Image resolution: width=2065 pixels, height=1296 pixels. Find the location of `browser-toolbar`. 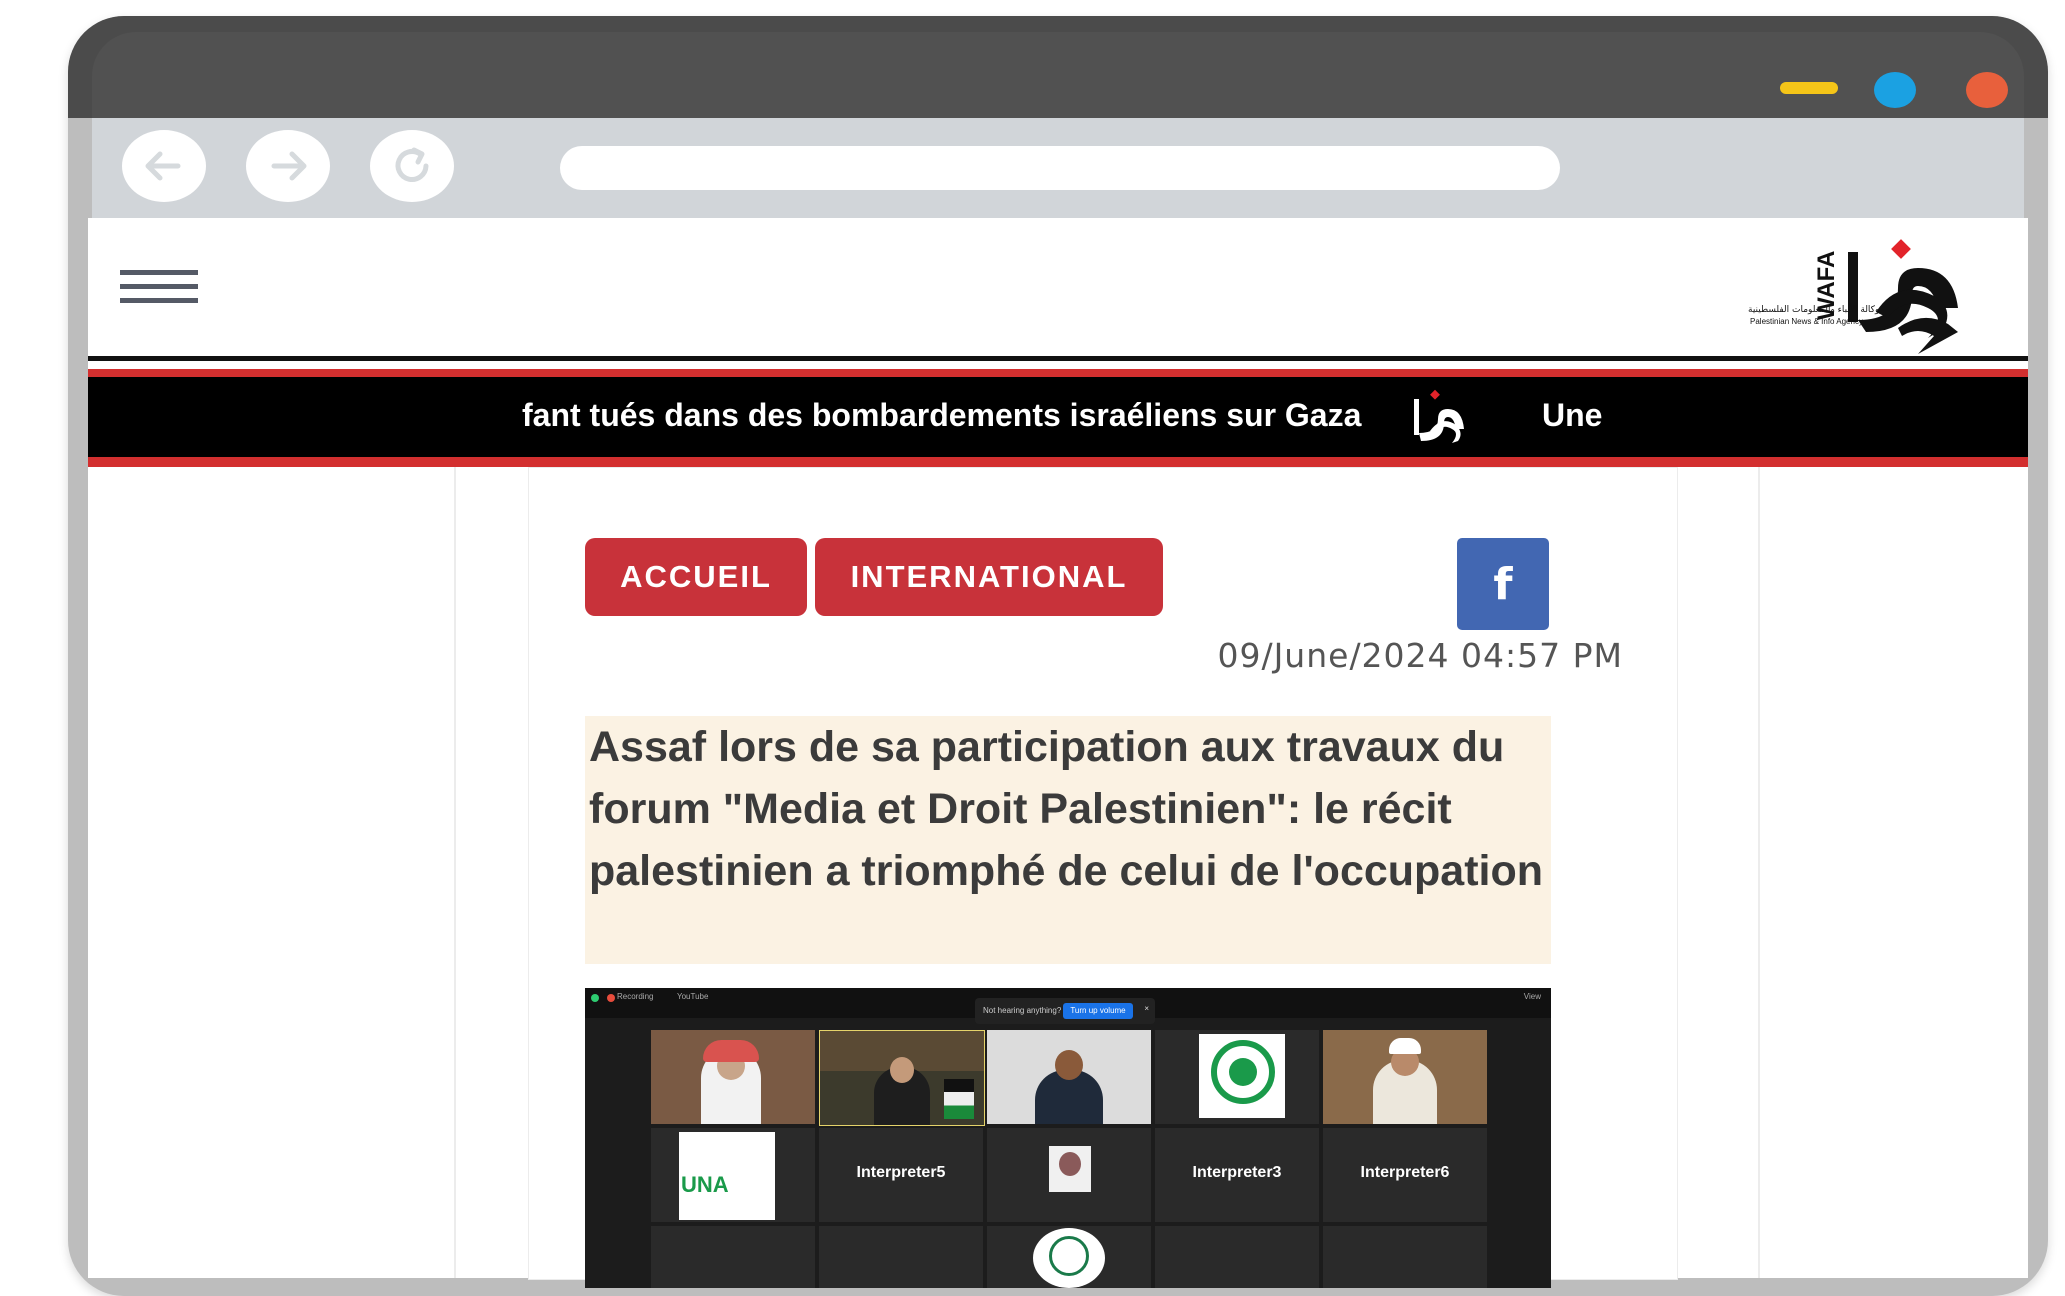

browser-toolbar is located at coordinates (1058, 168).